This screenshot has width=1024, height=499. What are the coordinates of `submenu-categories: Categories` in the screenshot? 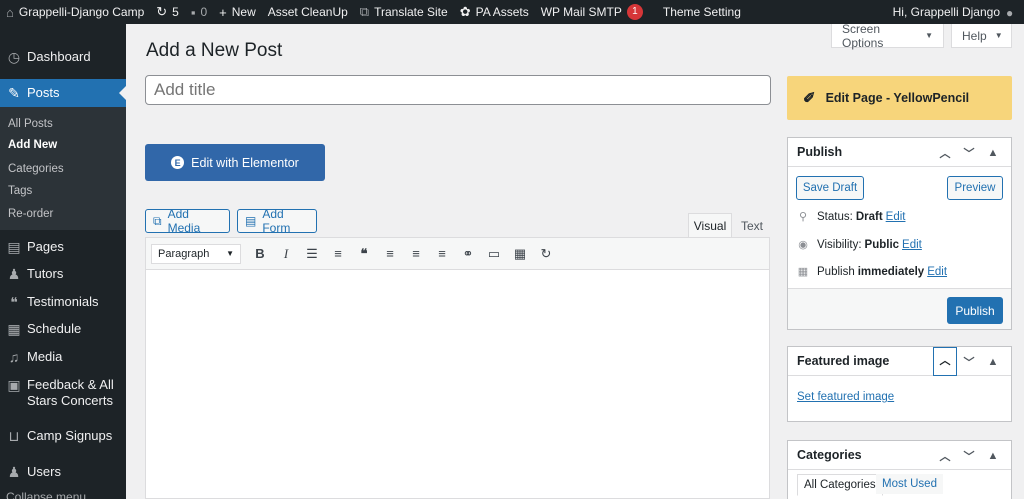 It's located at (36, 169).